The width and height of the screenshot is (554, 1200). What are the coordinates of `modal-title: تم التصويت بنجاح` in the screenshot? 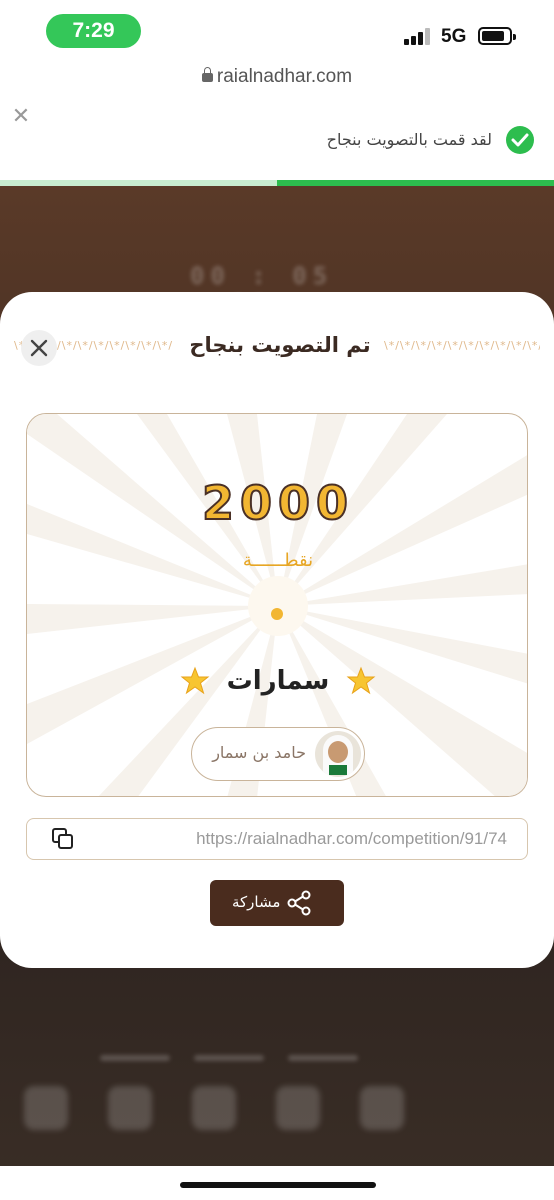 It's located at (280, 345).